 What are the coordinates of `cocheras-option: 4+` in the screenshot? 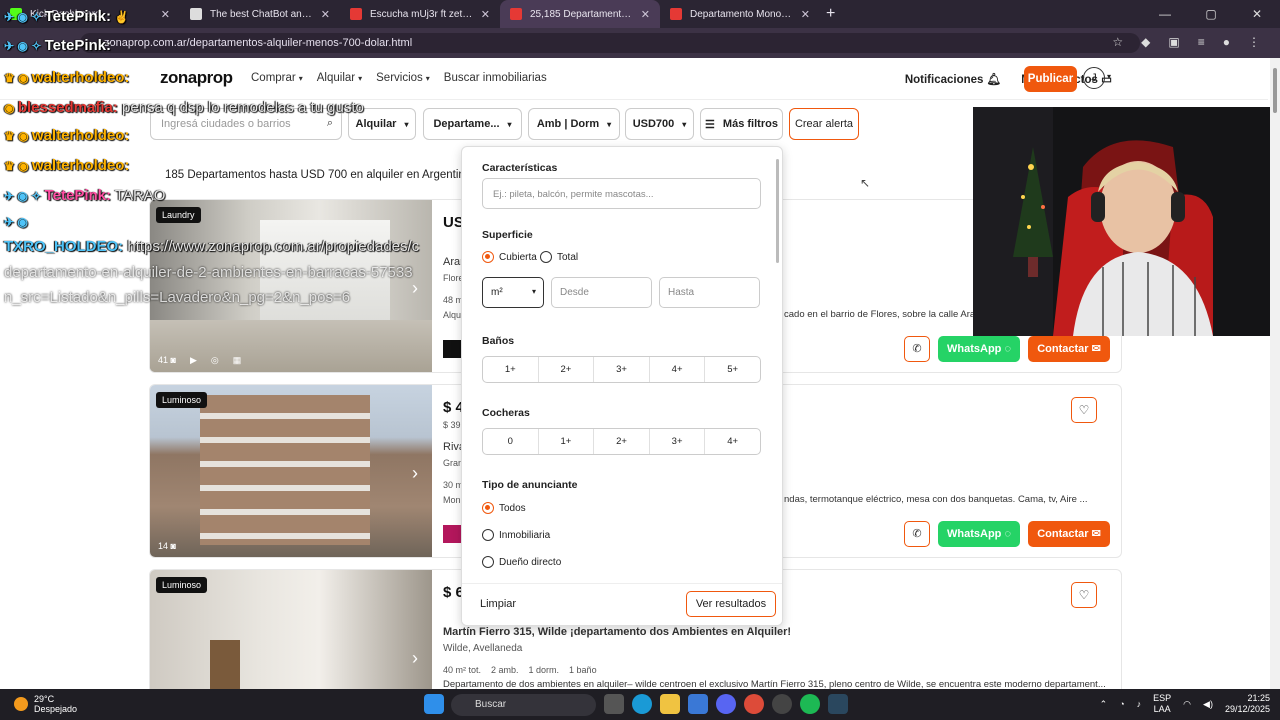 It's located at (732, 441).